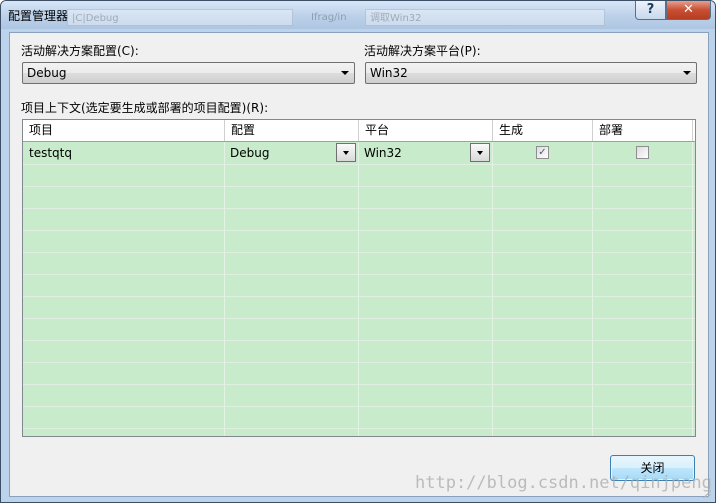  What do you see at coordinates (422, 51) in the screenshot?
I see `solution-platform-label: 活动解决方案平台(P):` at bounding box center [422, 51].